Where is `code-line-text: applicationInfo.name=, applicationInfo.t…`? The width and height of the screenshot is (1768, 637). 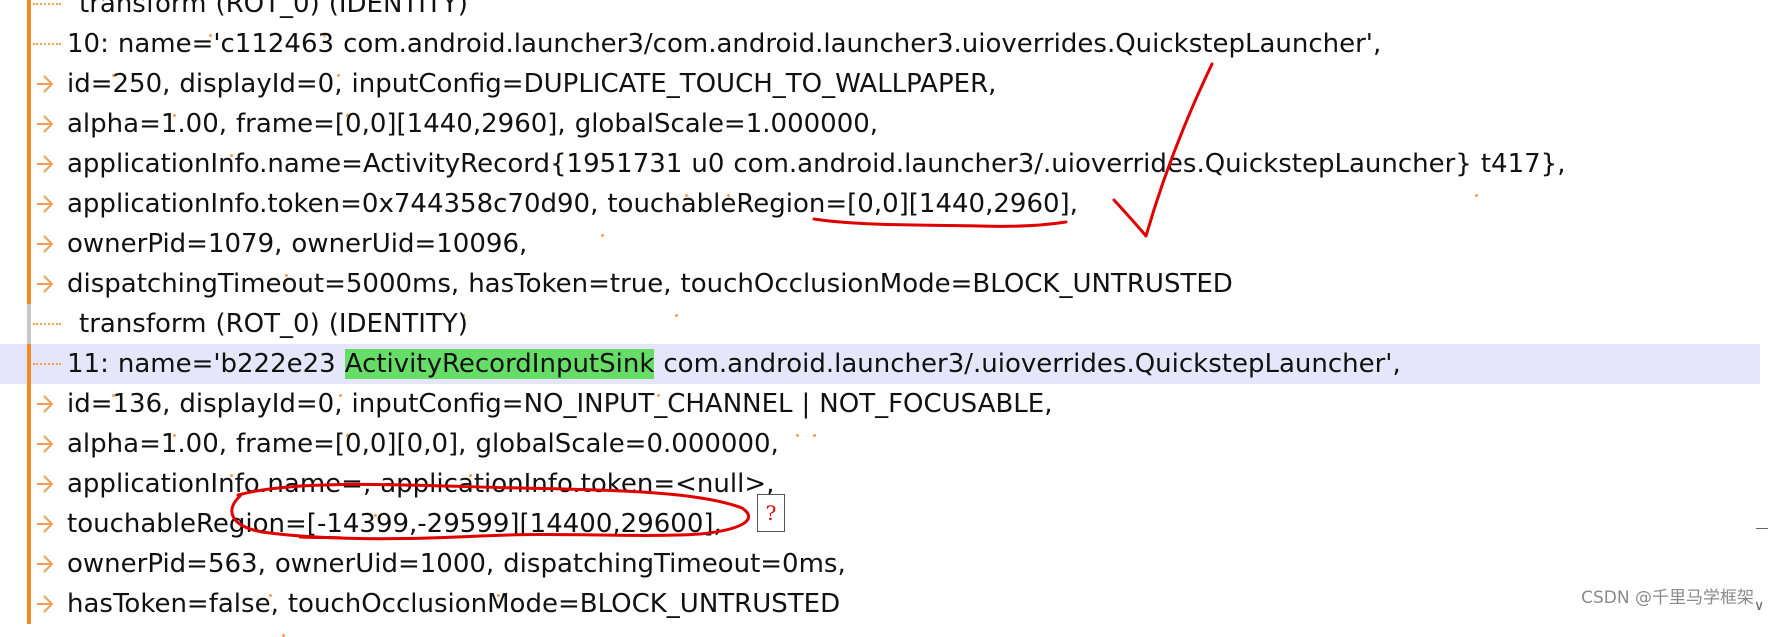 code-line-text: applicationInfo.name=, applicationInfo.t… is located at coordinates (421, 493).